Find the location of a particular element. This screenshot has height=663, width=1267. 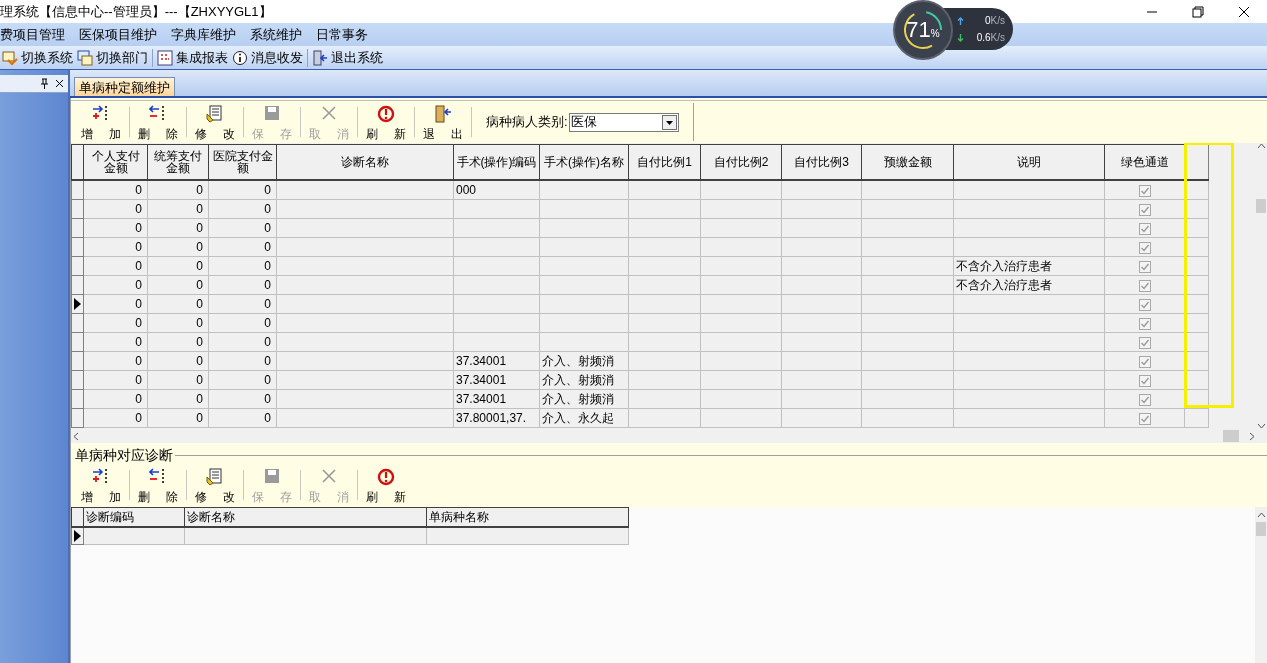

column-header: 诊断编码 is located at coordinates (134, 517).